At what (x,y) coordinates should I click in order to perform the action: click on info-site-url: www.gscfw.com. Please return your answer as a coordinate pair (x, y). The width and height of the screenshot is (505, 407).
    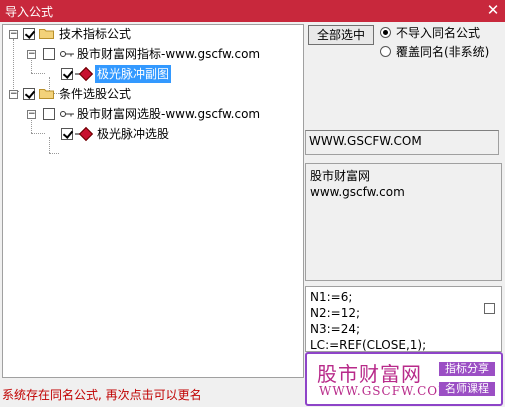
    Looking at the image, I should click on (357, 192).